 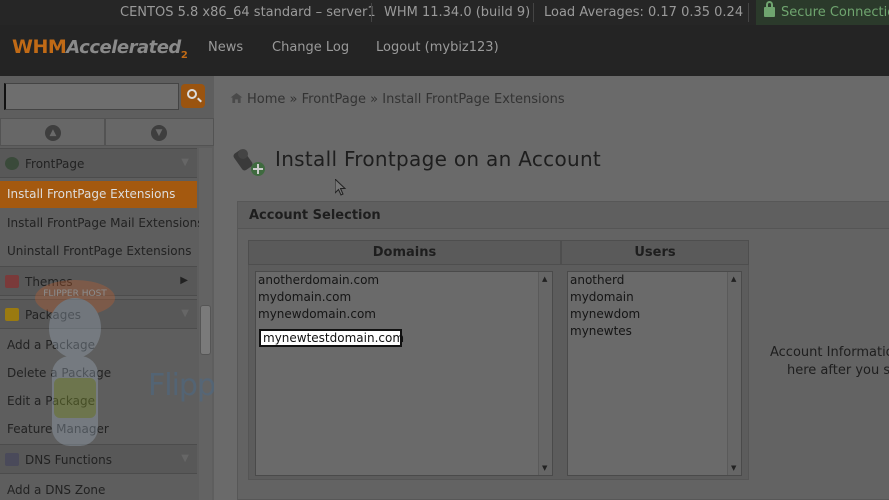 What do you see at coordinates (91, 96) in the screenshot?
I see `search-input` at bounding box center [91, 96].